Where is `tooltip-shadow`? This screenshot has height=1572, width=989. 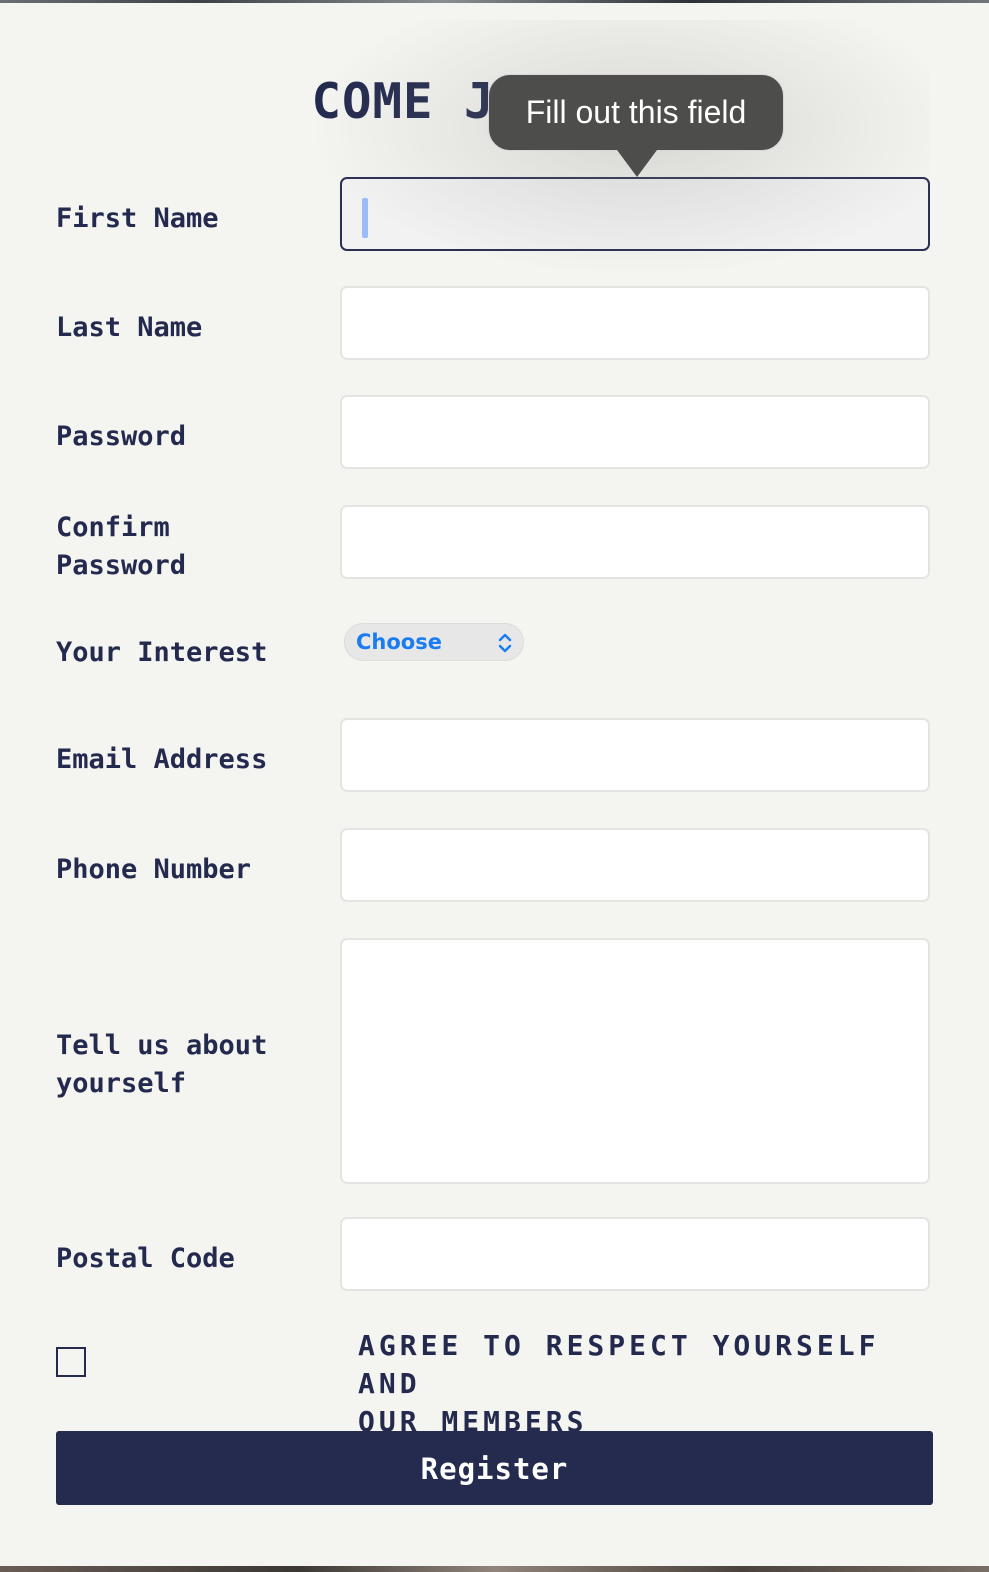
tooltip-shadow is located at coordinates (605, 155).